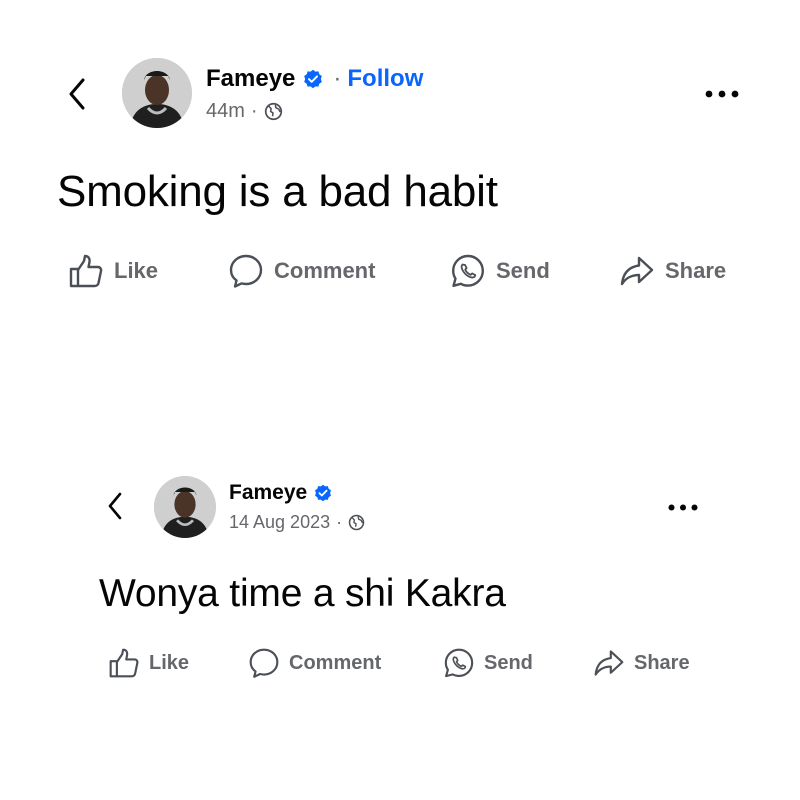 The height and width of the screenshot is (800, 800). What do you see at coordinates (302, 593) in the screenshot?
I see `post-text: Wonya time a shi Kakra` at bounding box center [302, 593].